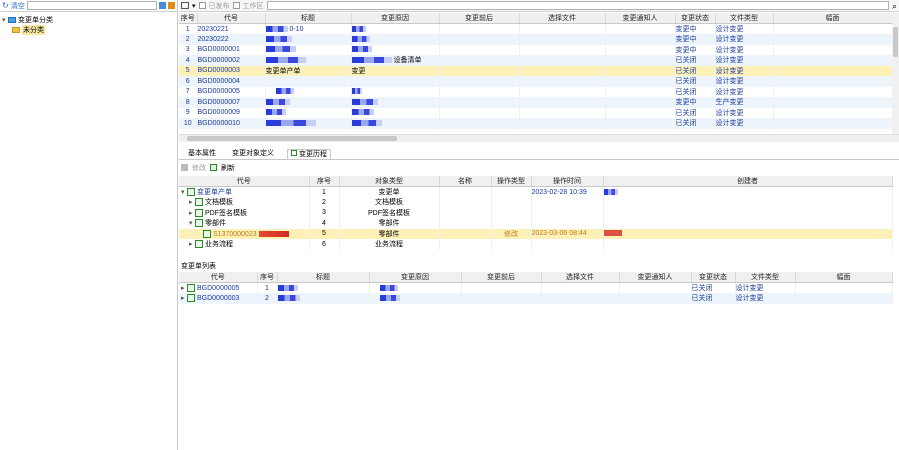 The width and height of the screenshot is (899, 450). I want to click on col-header: 名称, so click(465, 181).